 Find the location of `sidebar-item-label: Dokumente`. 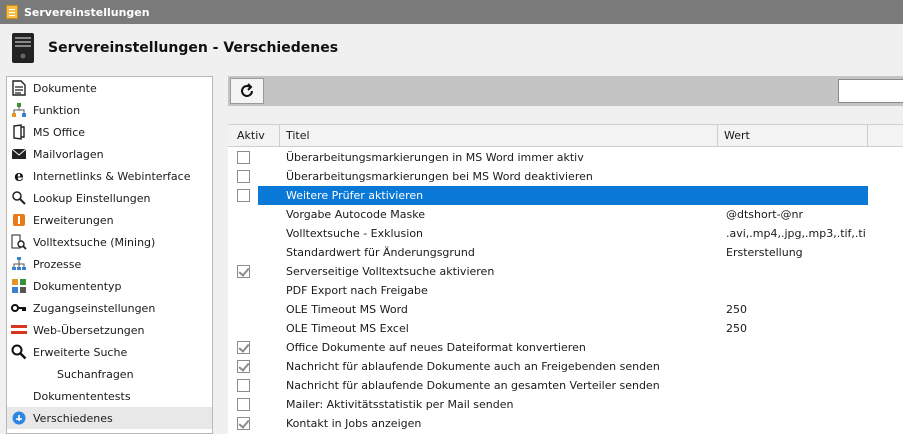

sidebar-item-label: Dokumente is located at coordinates (65, 88).